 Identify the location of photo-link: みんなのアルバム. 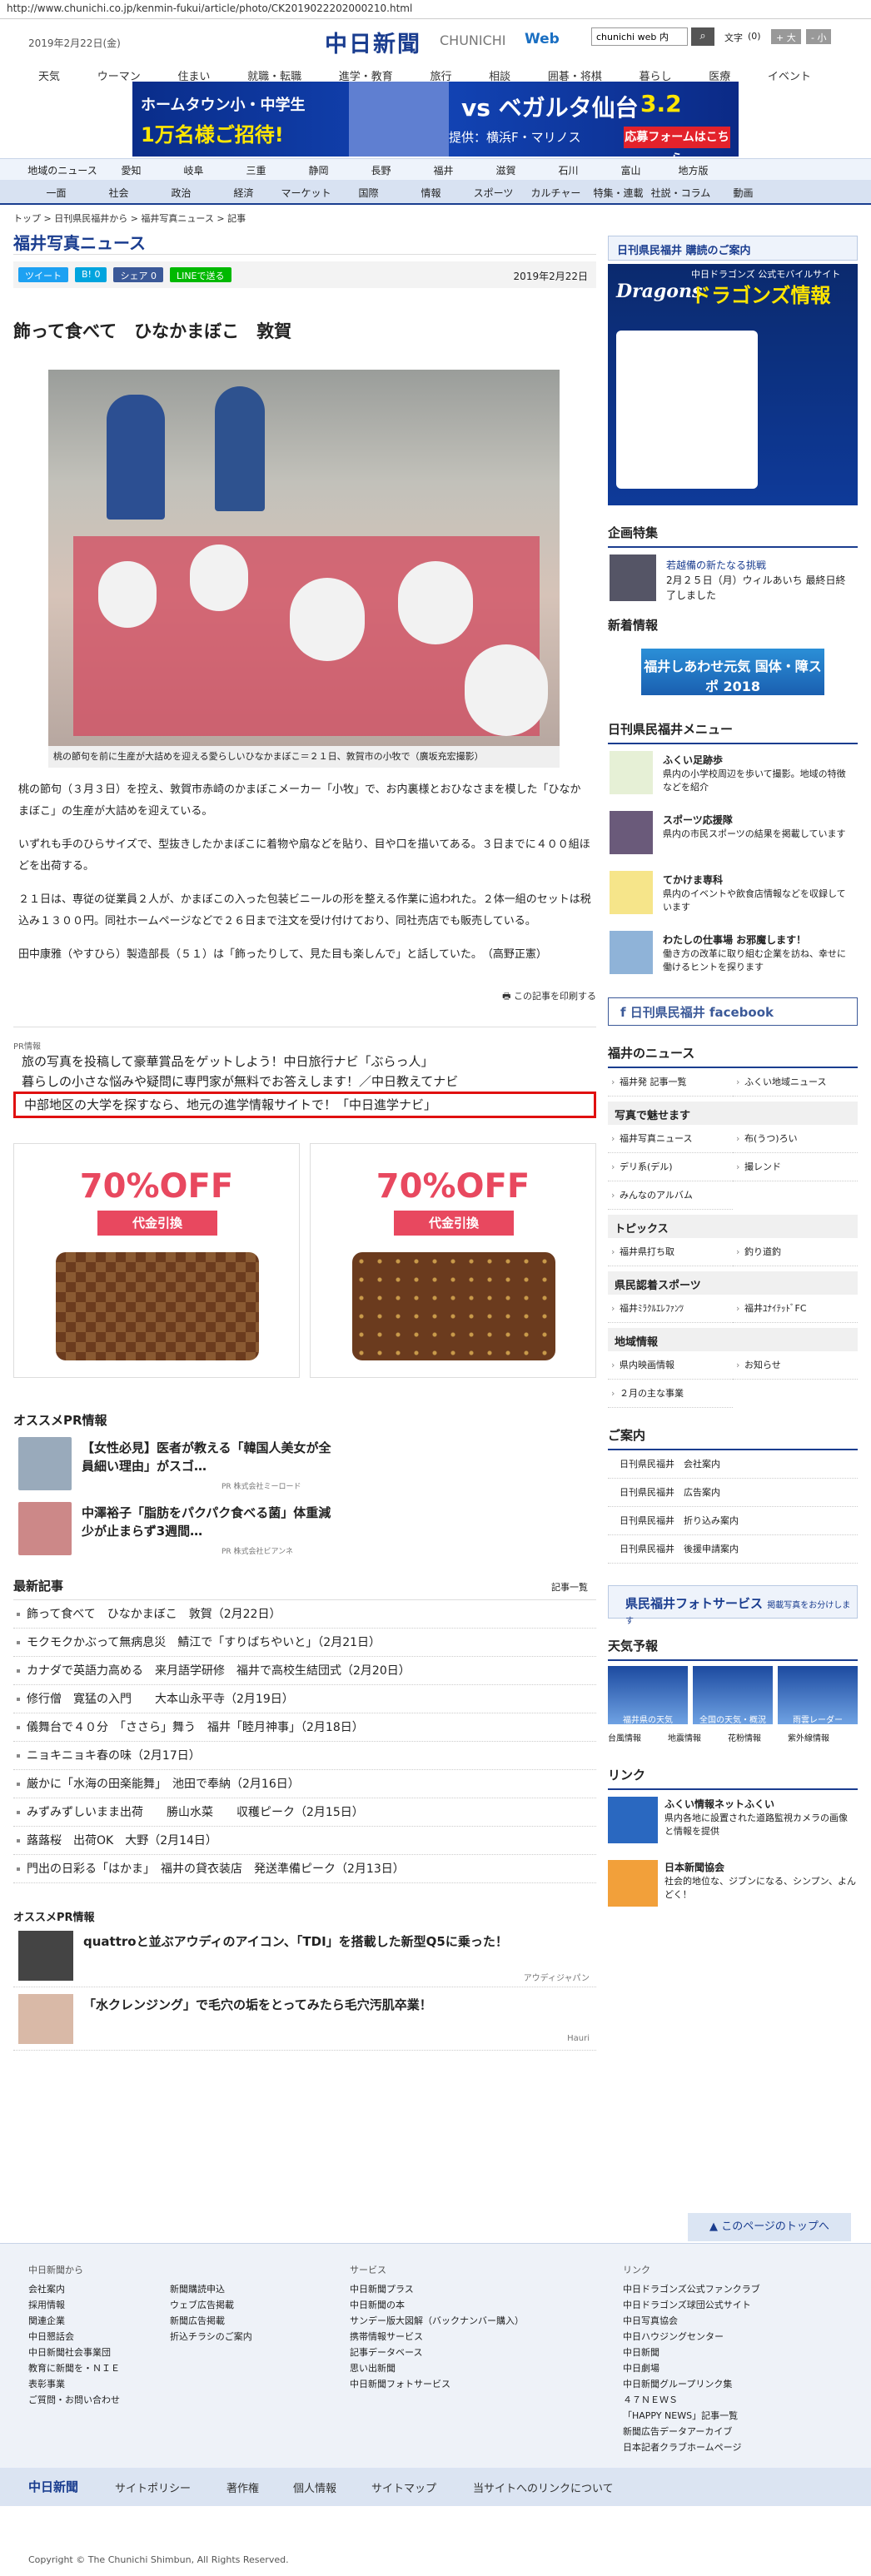
(670, 1195).